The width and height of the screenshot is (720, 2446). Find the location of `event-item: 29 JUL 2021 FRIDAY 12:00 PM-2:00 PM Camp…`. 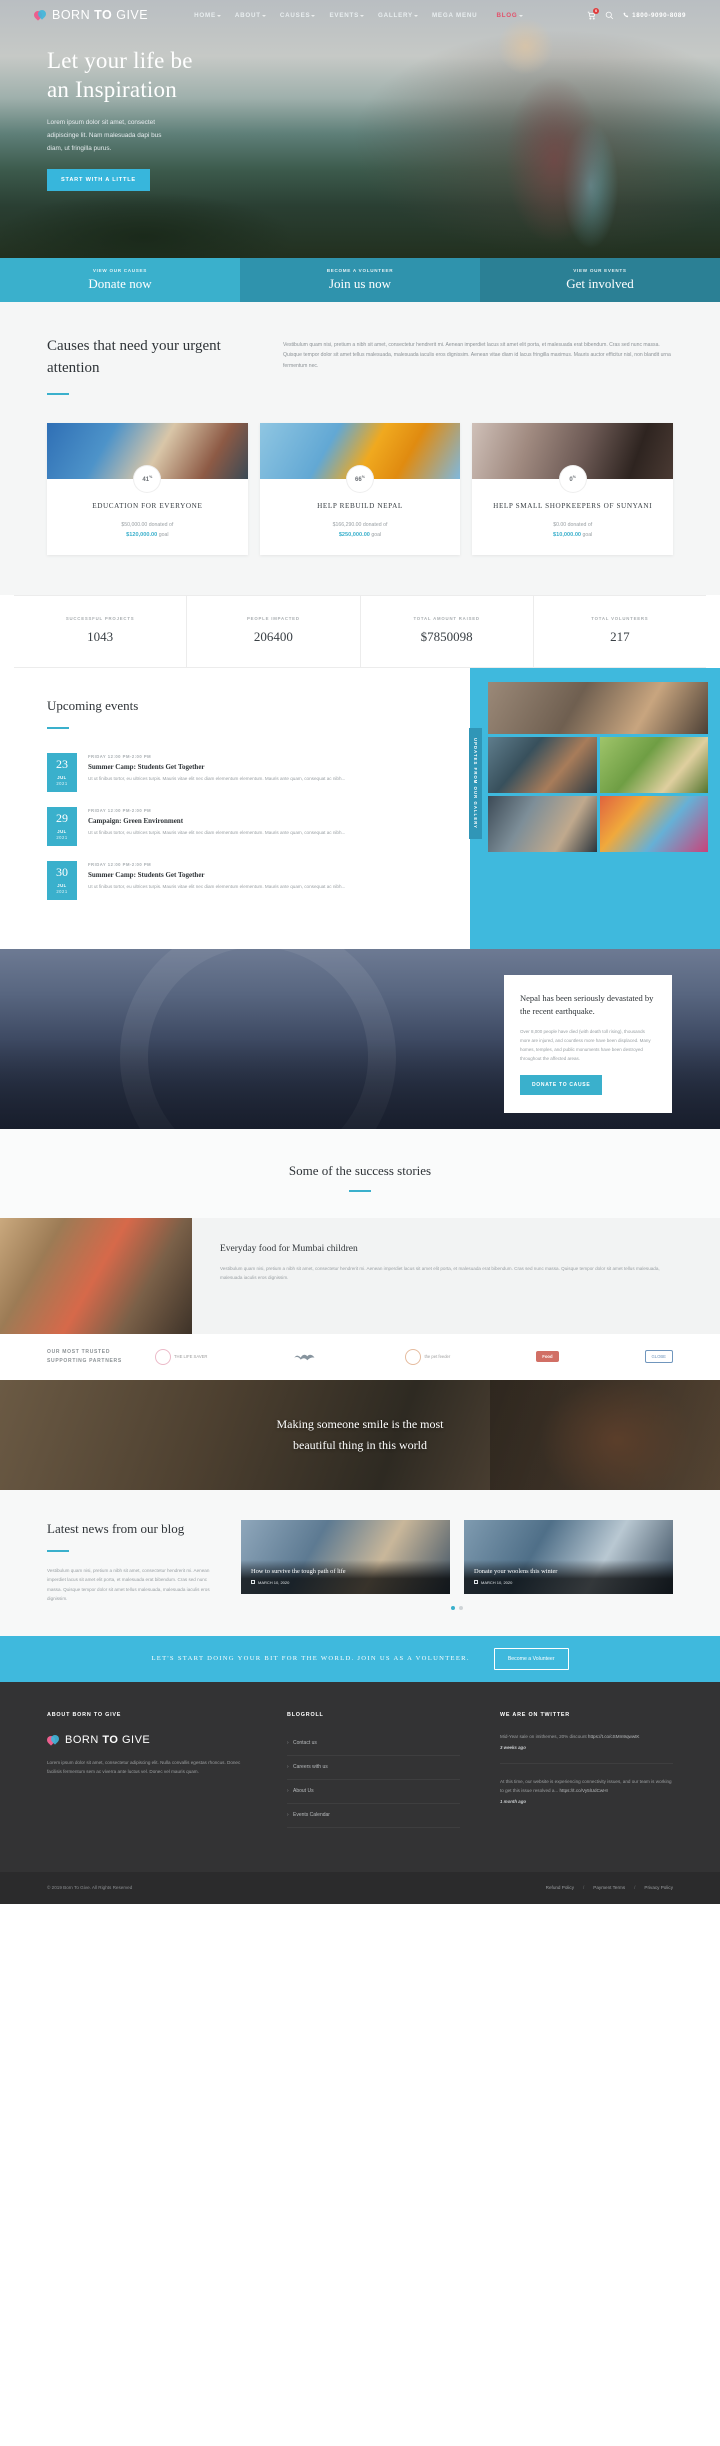

event-item: 29 JUL 2021 FRIDAY 12:00 PM-2:00 PM Camp… is located at coordinates (243, 826).